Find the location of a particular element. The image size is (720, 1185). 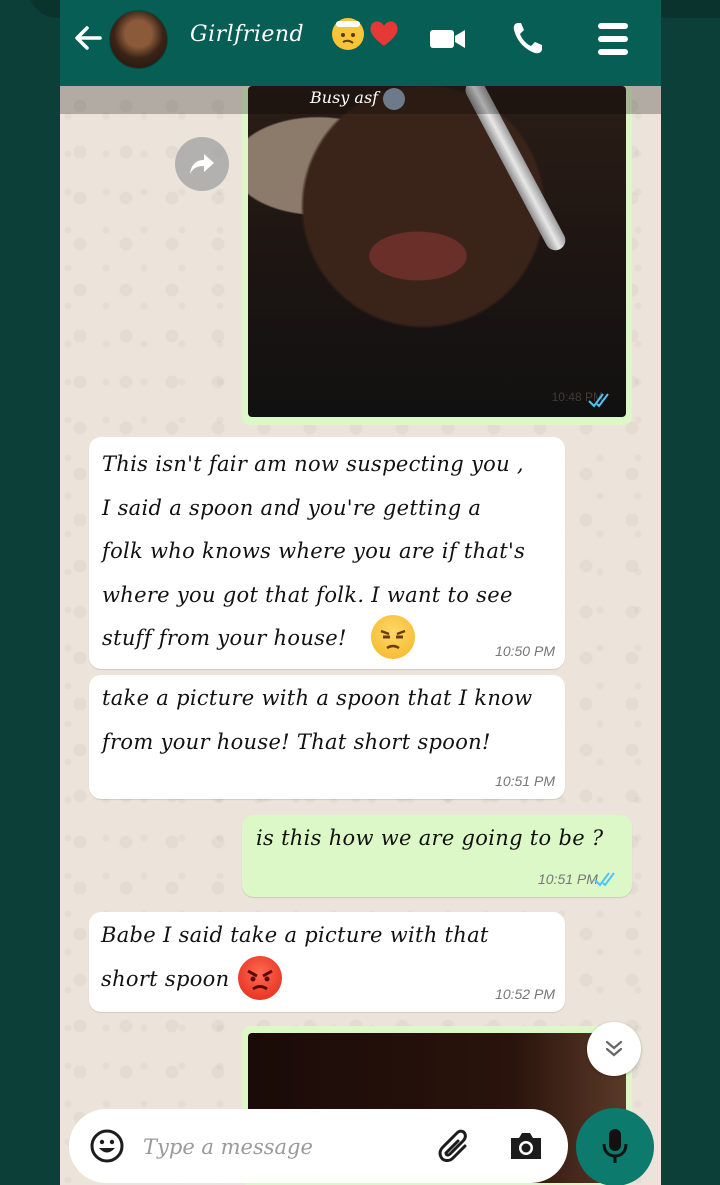

message-text: is this how we are going to be ? is located at coordinates (430, 838).